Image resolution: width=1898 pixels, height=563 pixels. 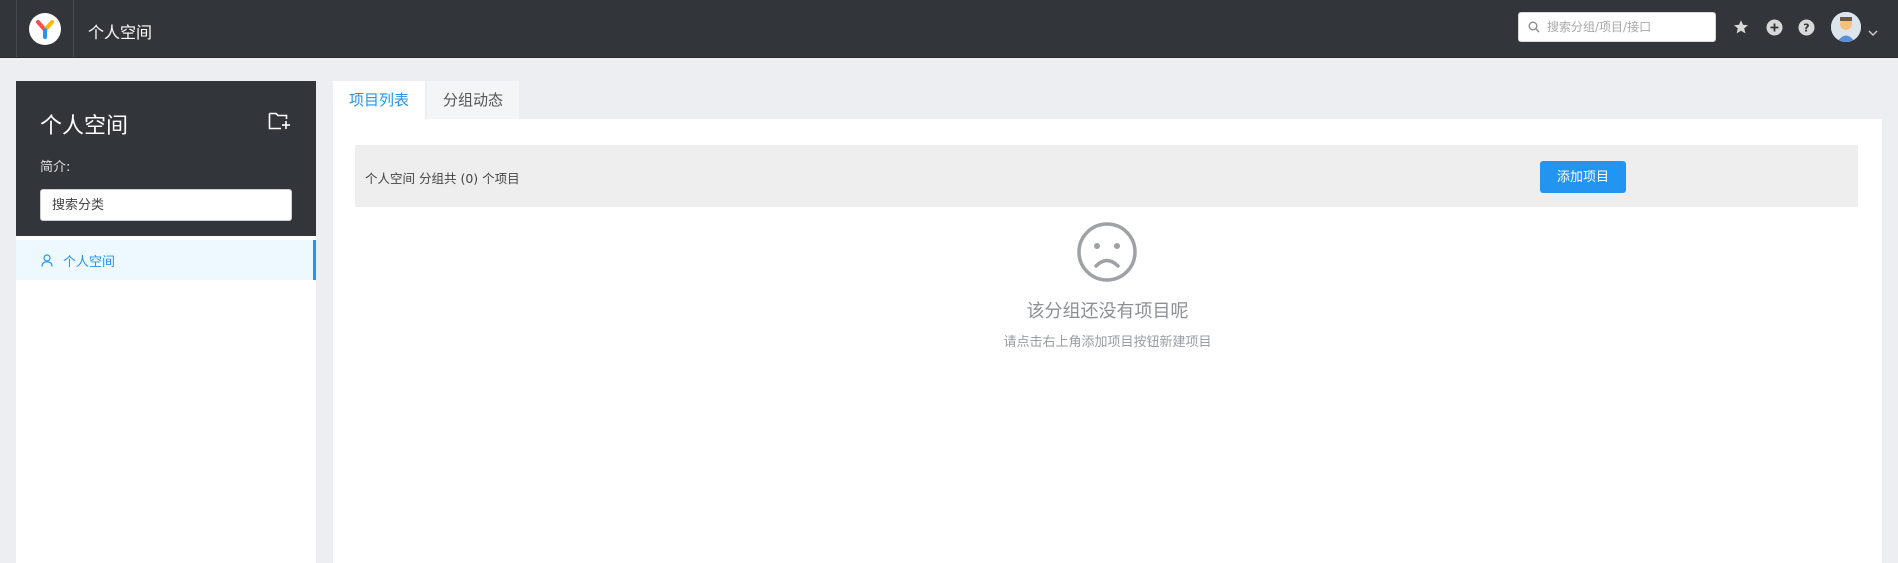 I want to click on tab-group-activity: 分组动态, so click(x=473, y=100).